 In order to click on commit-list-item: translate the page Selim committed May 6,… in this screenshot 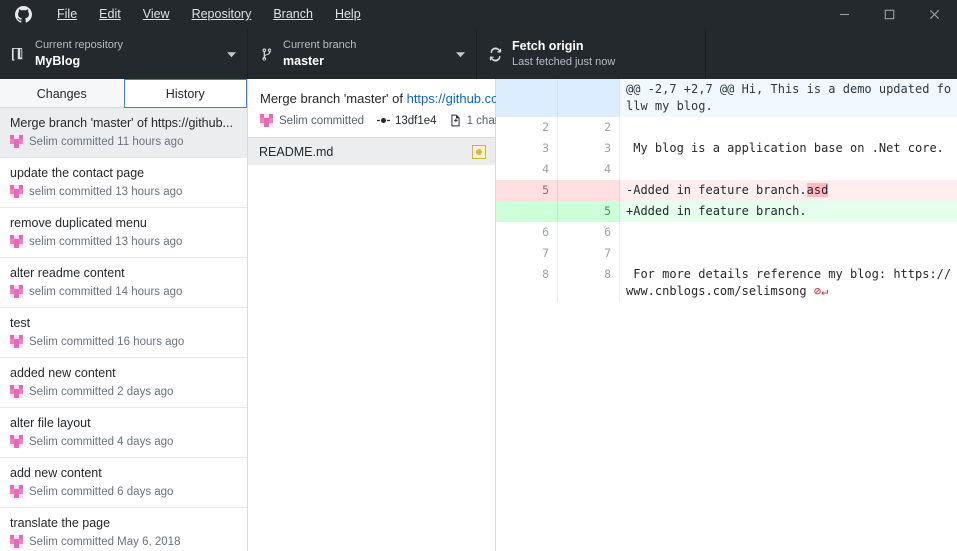, I will do `click(123, 529)`.